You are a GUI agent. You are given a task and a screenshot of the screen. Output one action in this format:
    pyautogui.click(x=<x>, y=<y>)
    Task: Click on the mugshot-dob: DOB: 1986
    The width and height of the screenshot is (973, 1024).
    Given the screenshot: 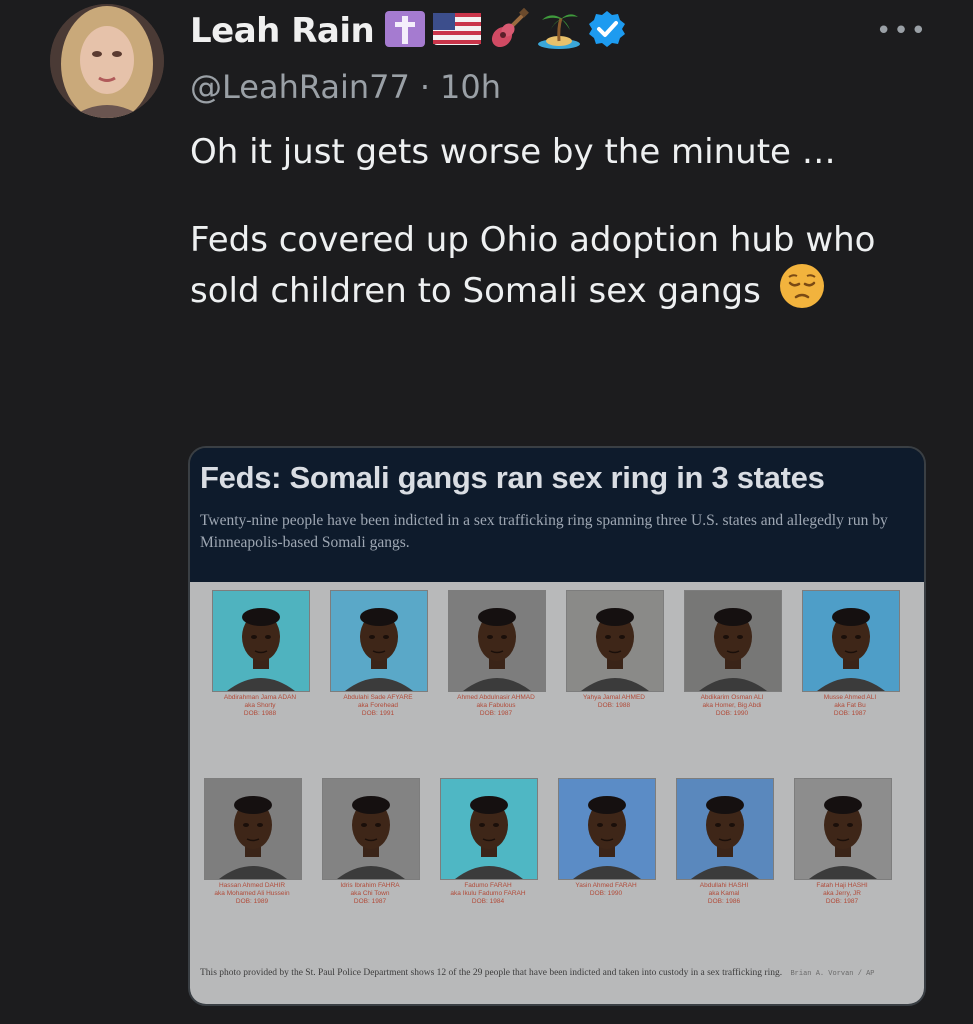 What is the action you would take?
    pyautogui.click(x=724, y=901)
    